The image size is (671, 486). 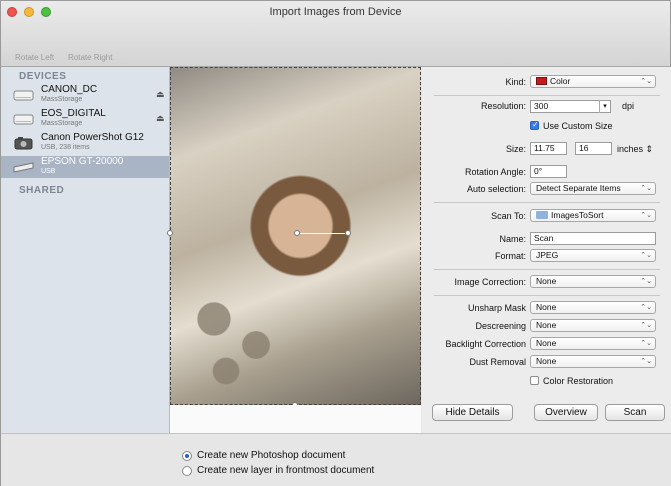 What do you see at coordinates (593, 281) in the screenshot?
I see `image-correction-popup: None ⌃⌄` at bounding box center [593, 281].